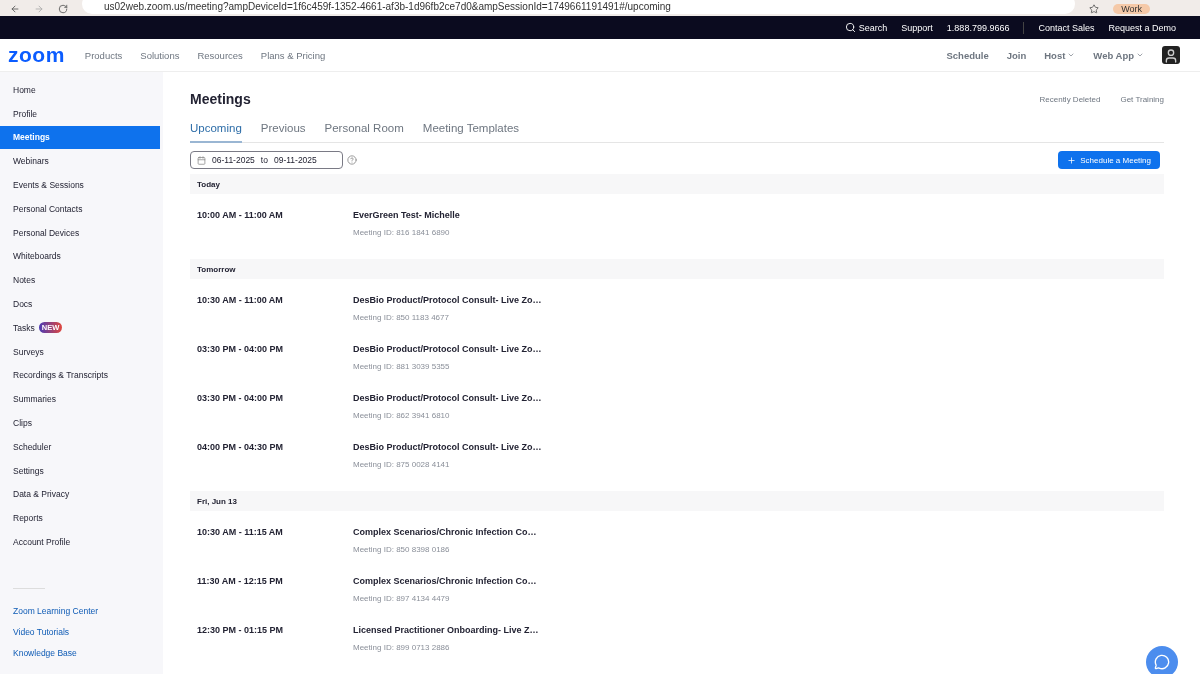 The width and height of the screenshot is (1200, 674). What do you see at coordinates (80, 542) in the screenshot?
I see `sidebar-item: Account Profile` at bounding box center [80, 542].